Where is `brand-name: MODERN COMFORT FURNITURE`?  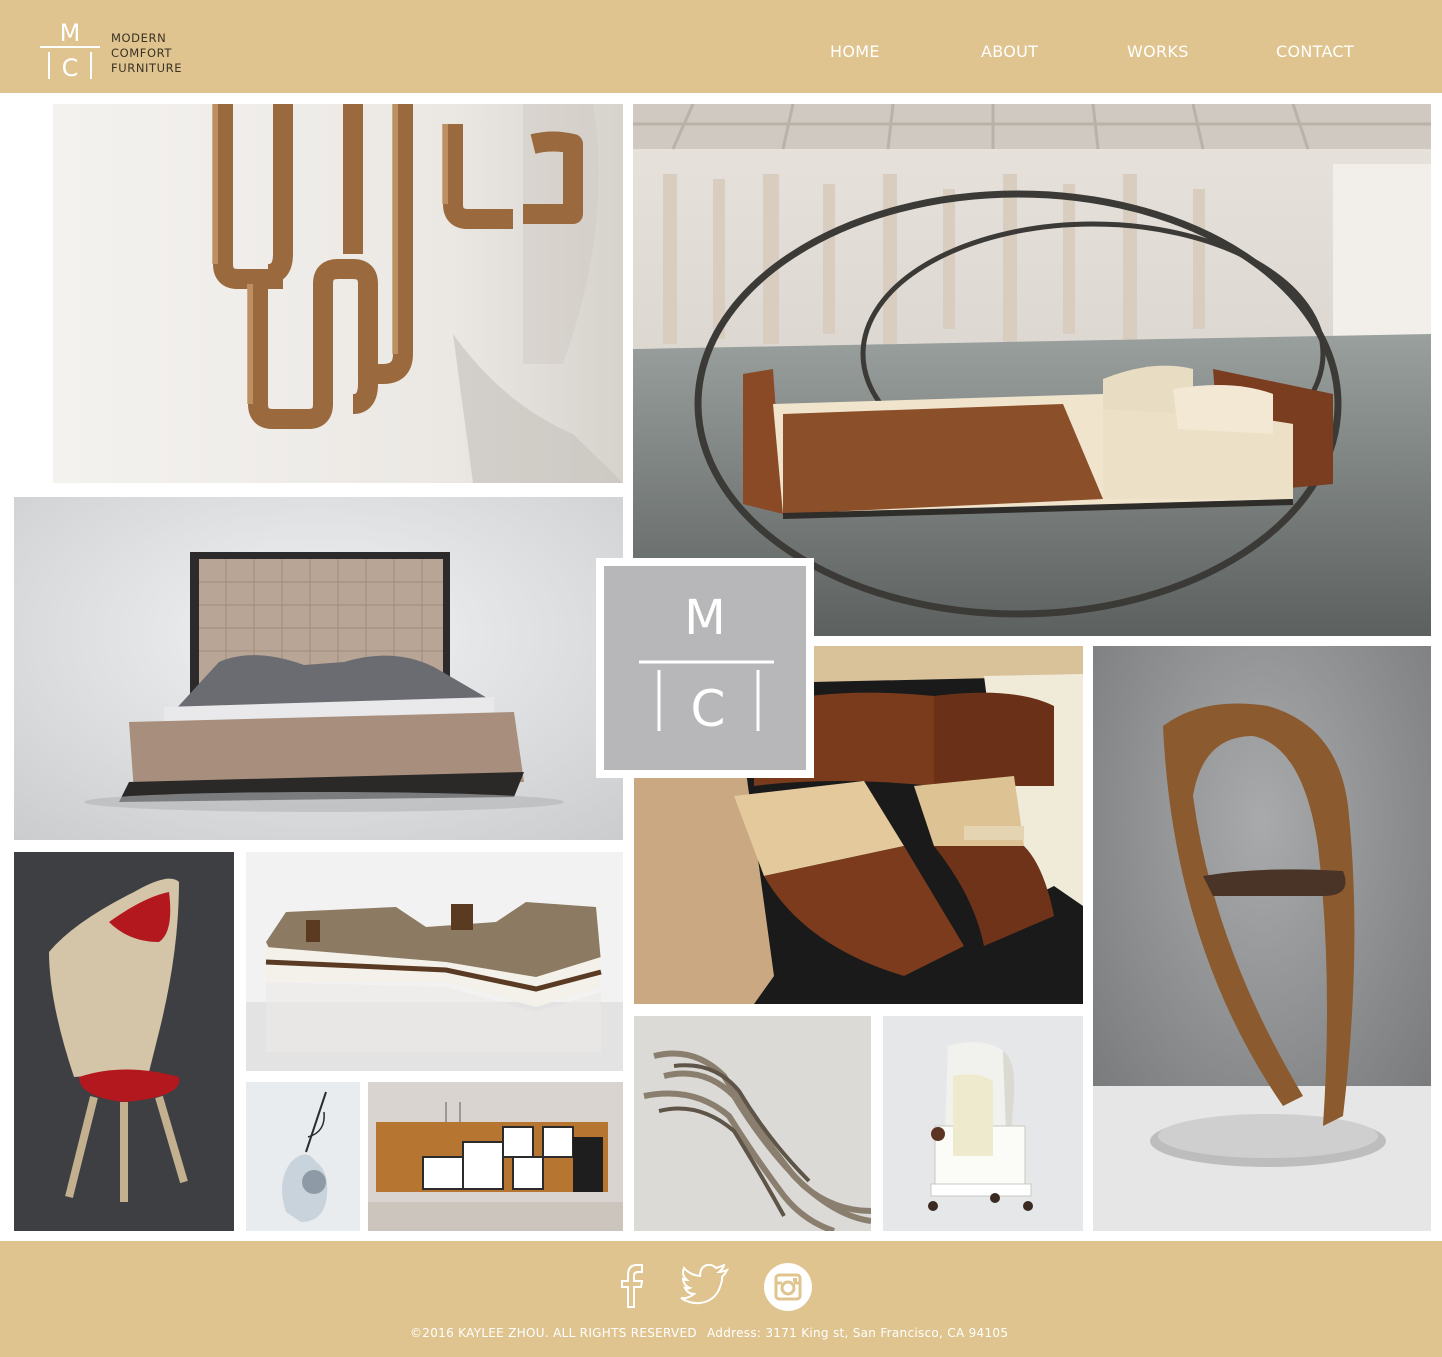
brand-name: MODERN COMFORT FURNITURE is located at coordinates (146, 53).